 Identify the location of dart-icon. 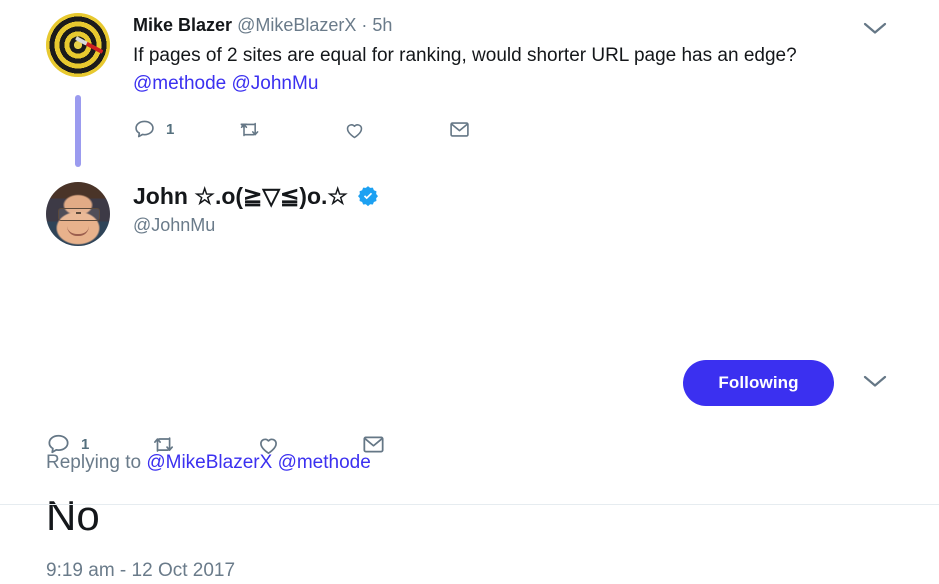
(89, 45).